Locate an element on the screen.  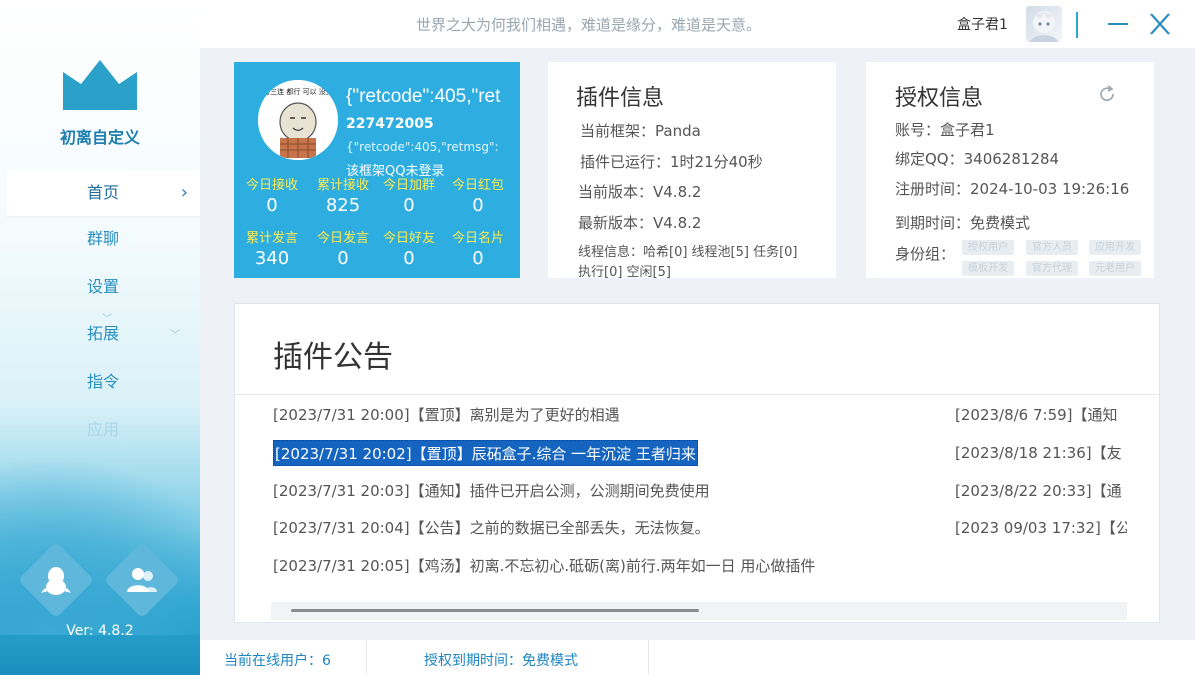
account-row: 账号：盒子君1 is located at coordinates (945, 130).